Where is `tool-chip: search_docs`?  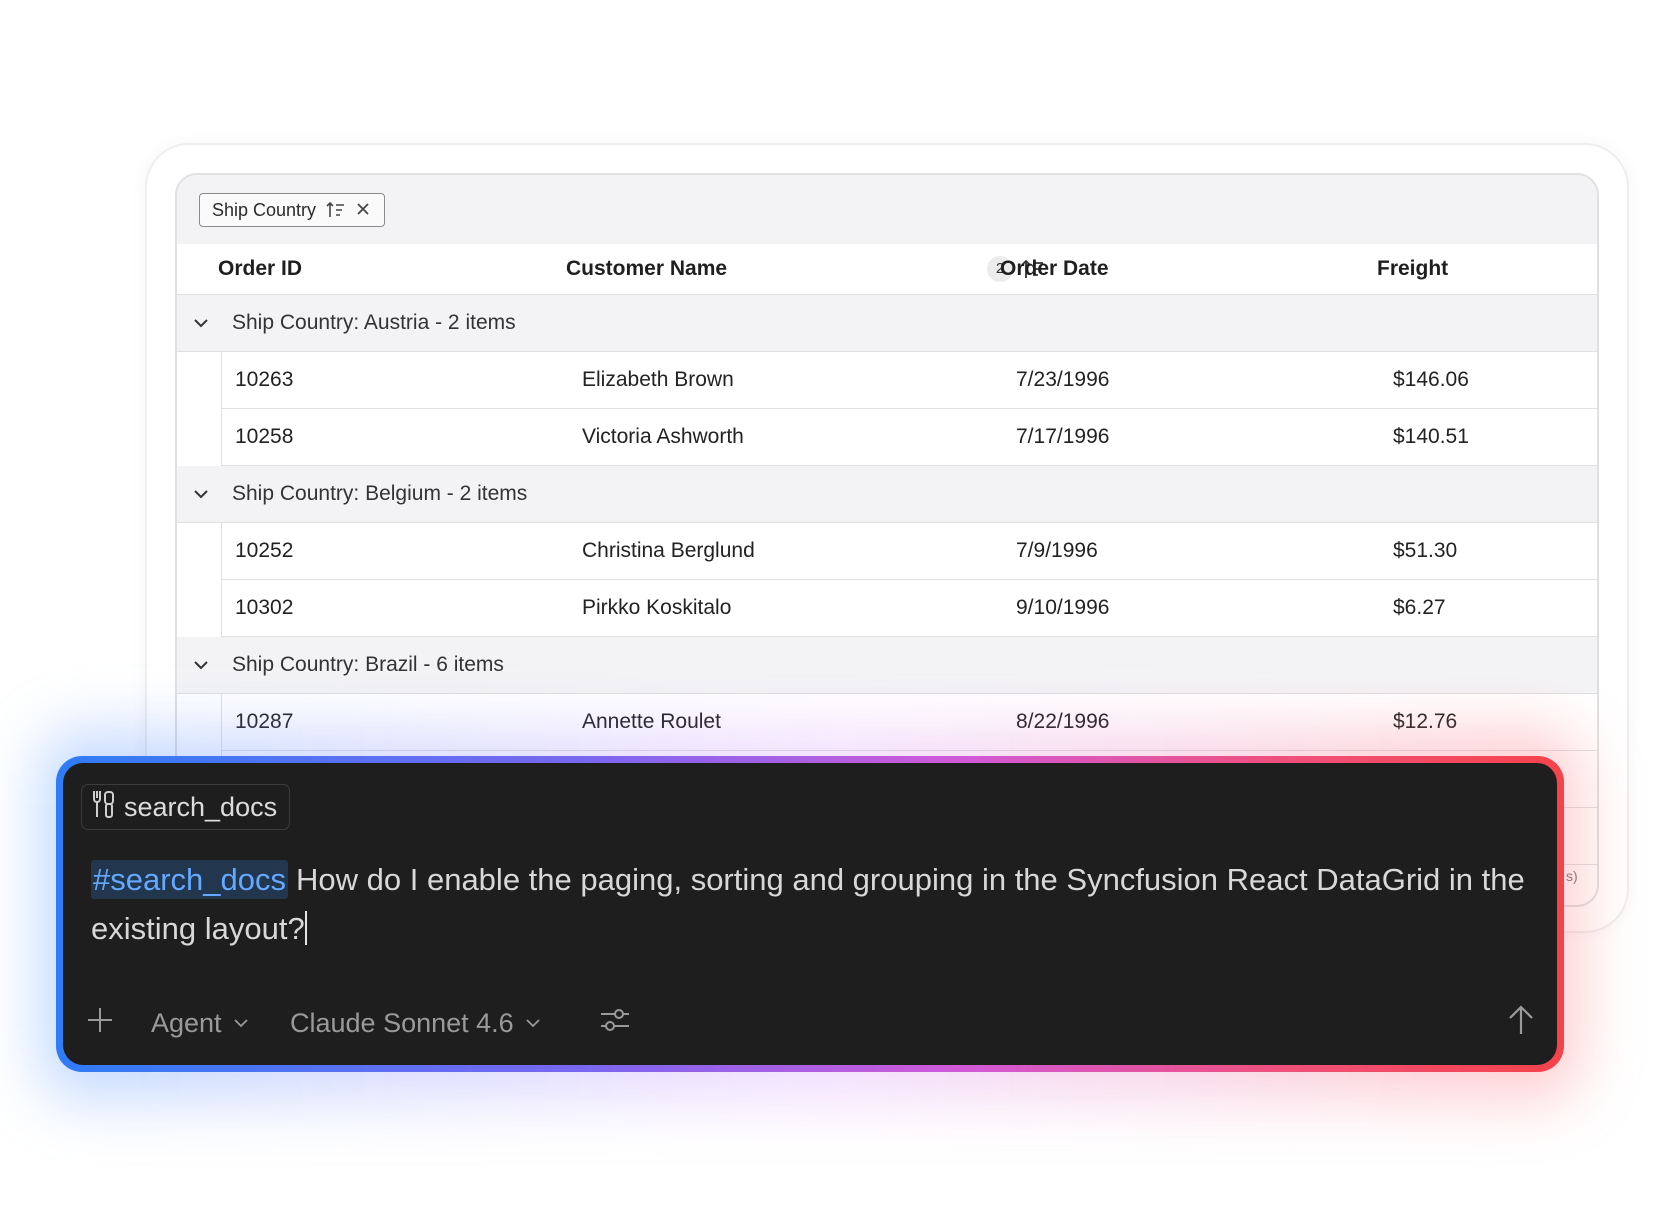 tool-chip: search_docs is located at coordinates (186, 807).